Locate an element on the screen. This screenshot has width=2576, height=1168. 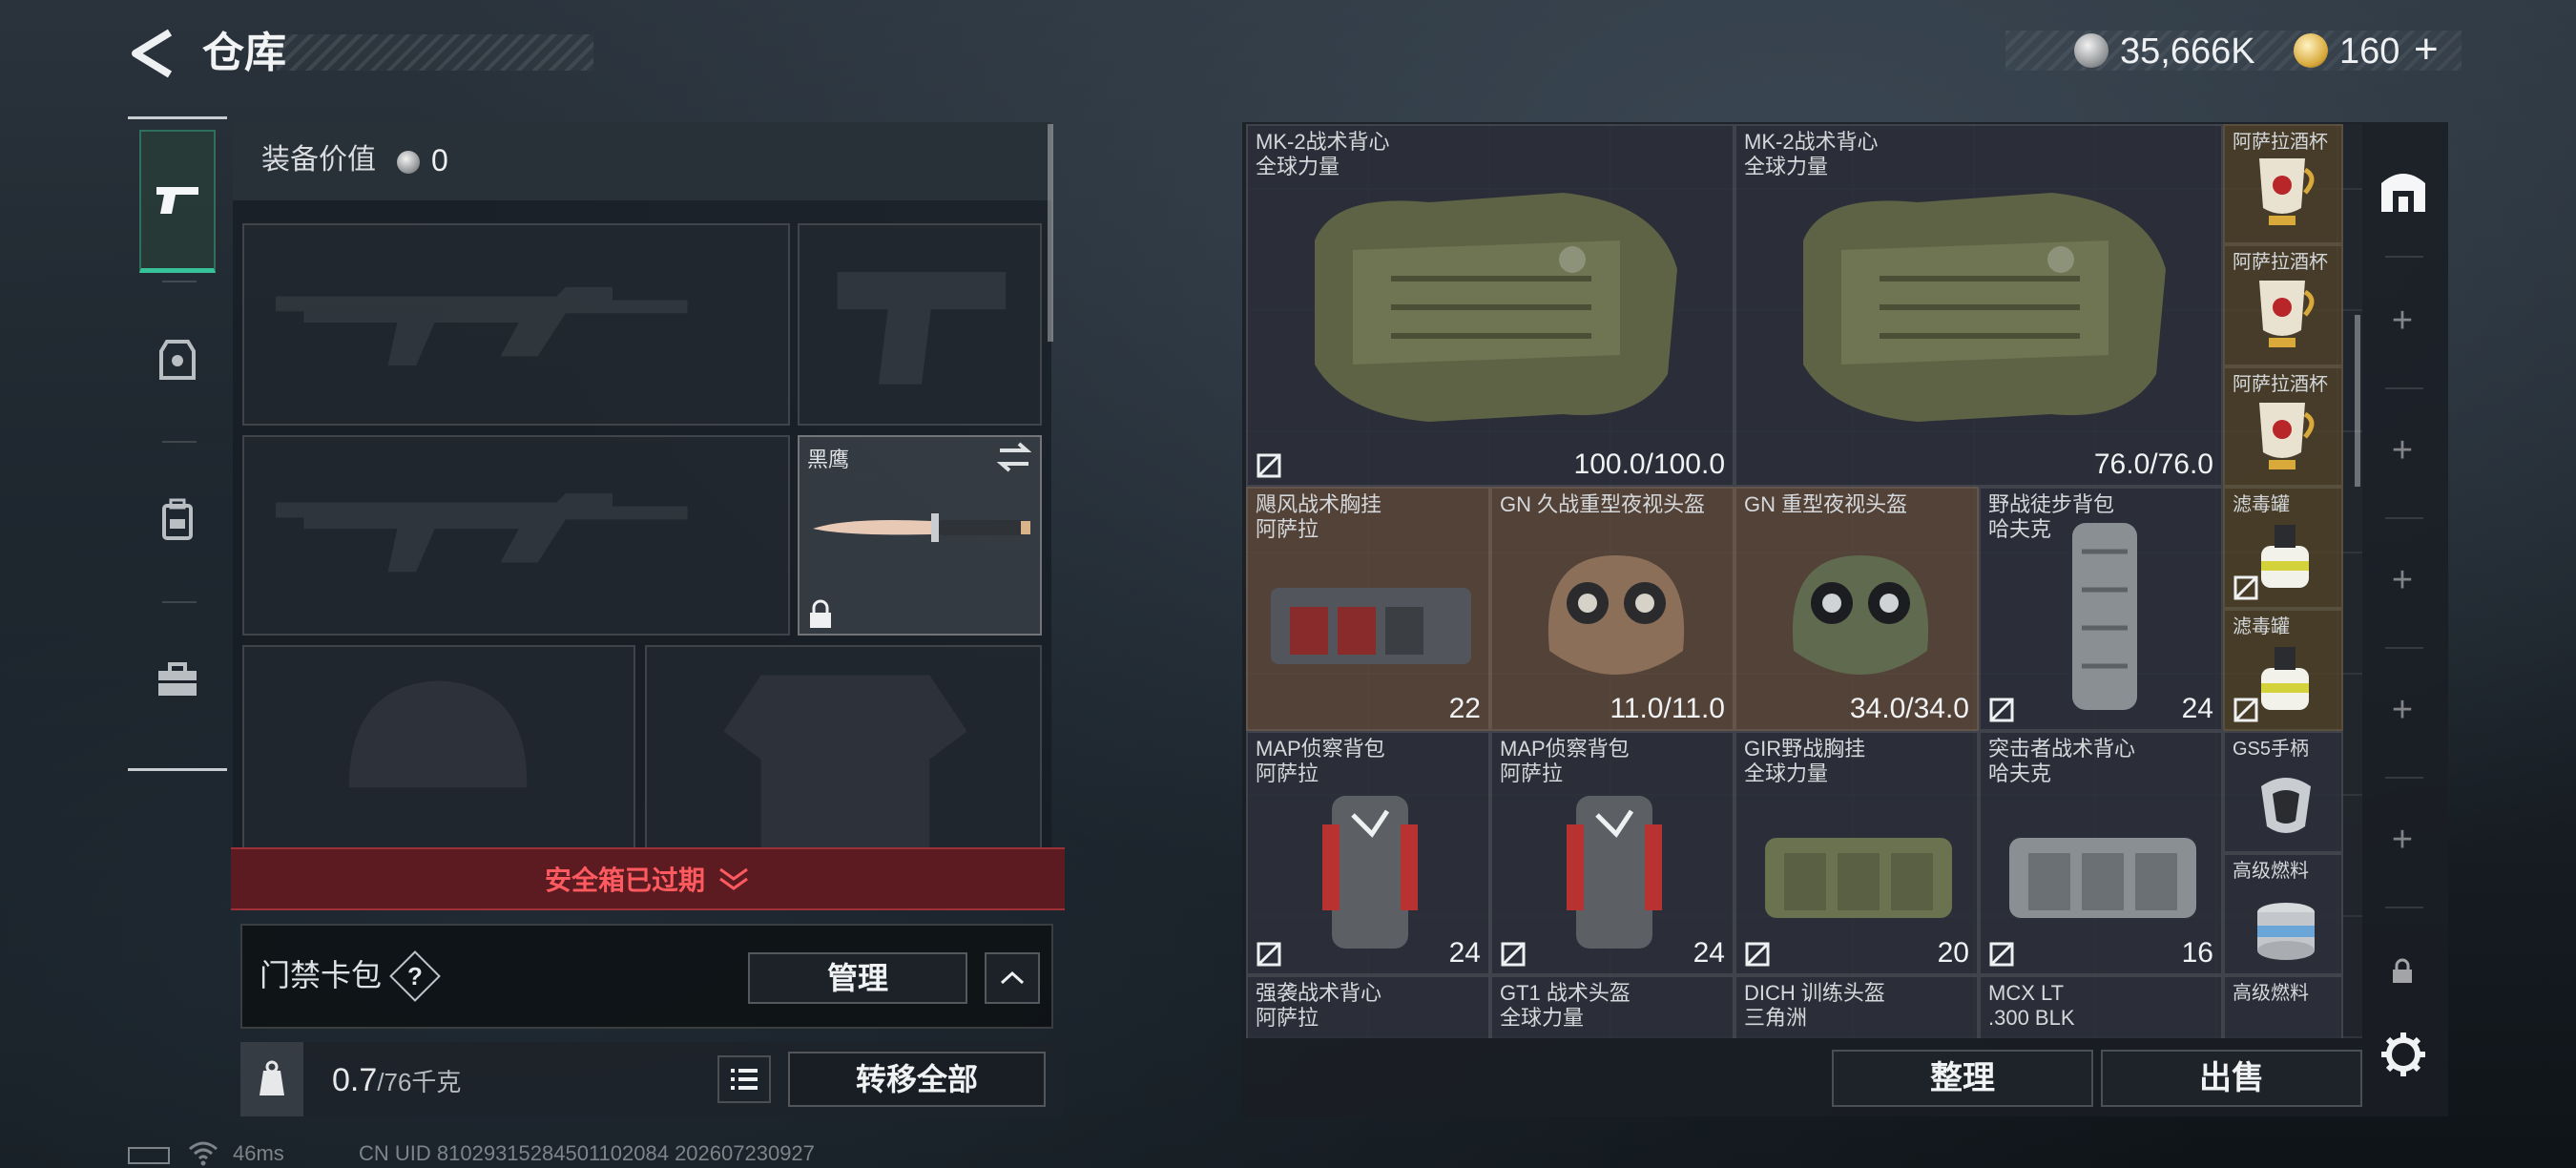
backpack-icon is located at coordinates (177, 519).